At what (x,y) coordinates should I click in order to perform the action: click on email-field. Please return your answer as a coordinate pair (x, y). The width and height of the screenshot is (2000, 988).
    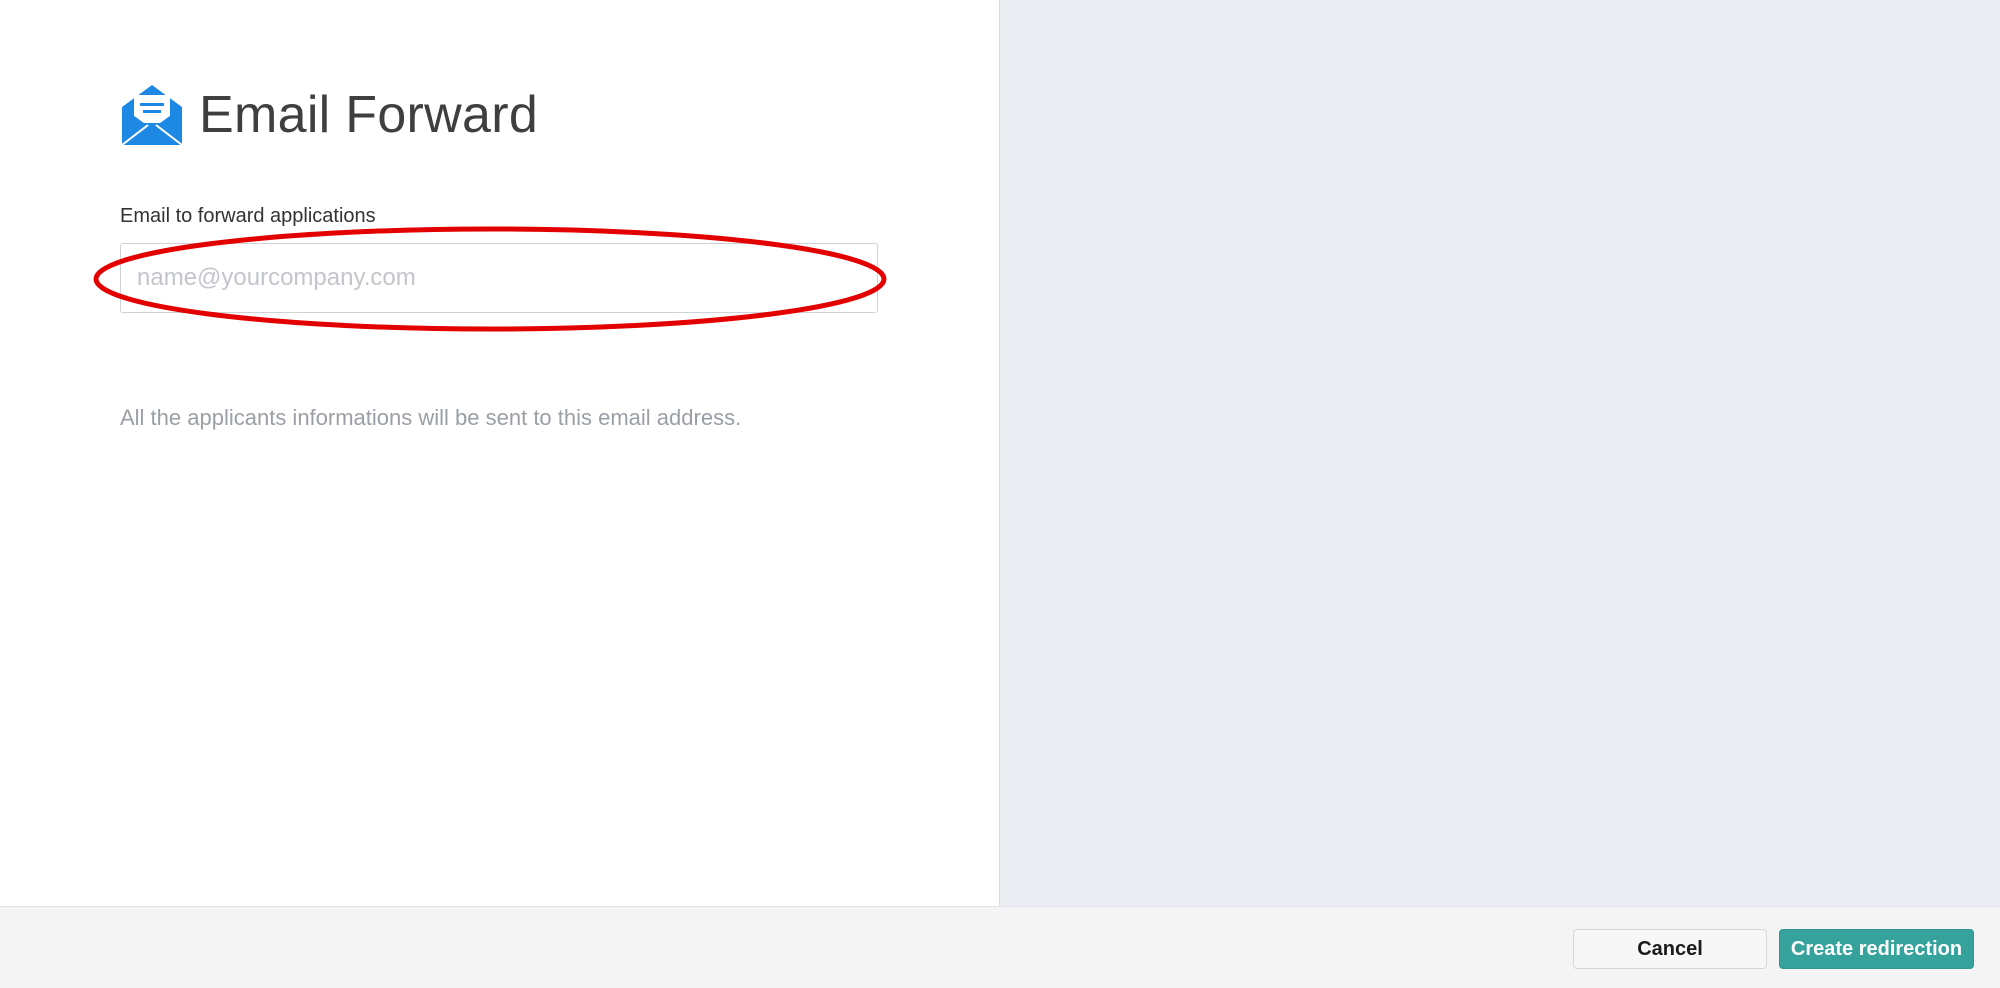
    Looking at the image, I should click on (499, 278).